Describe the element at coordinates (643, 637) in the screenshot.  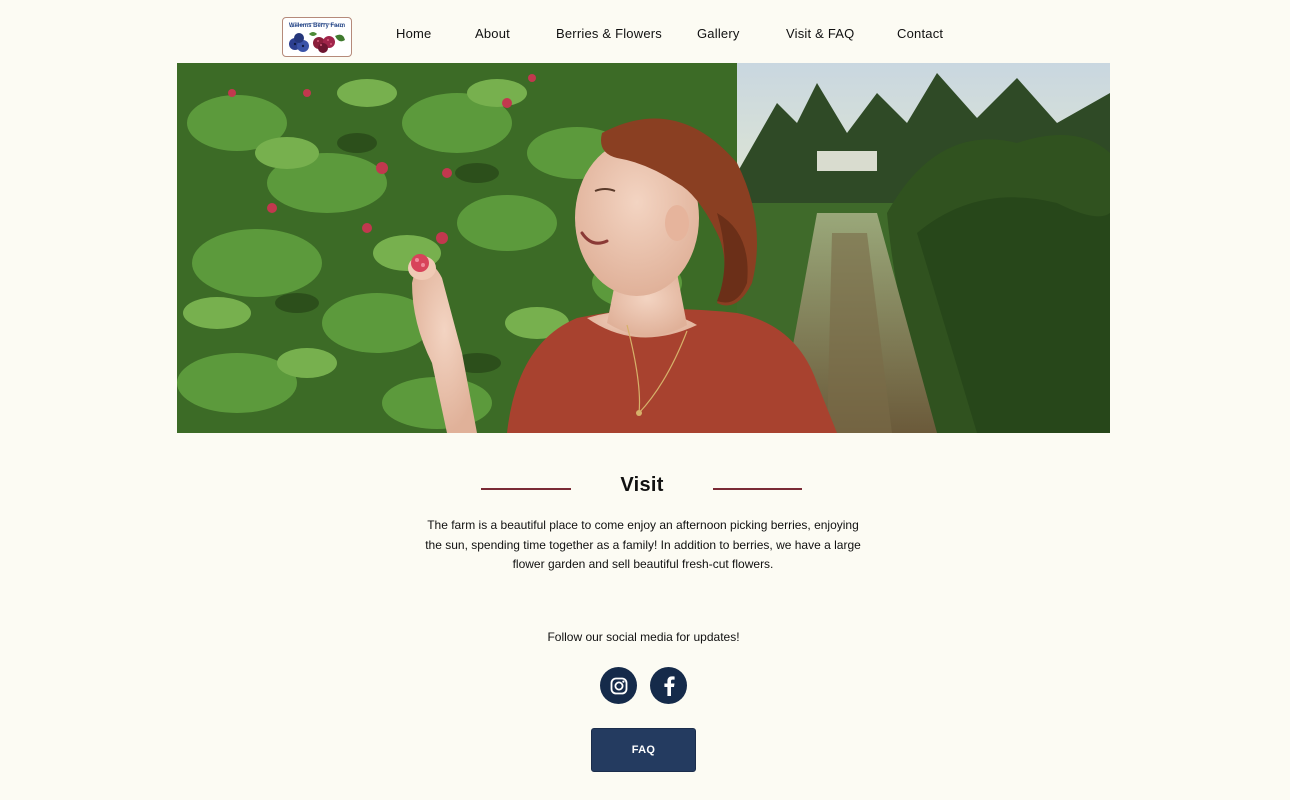
I see `social-prompt: Follow our social media for updates!` at that location.